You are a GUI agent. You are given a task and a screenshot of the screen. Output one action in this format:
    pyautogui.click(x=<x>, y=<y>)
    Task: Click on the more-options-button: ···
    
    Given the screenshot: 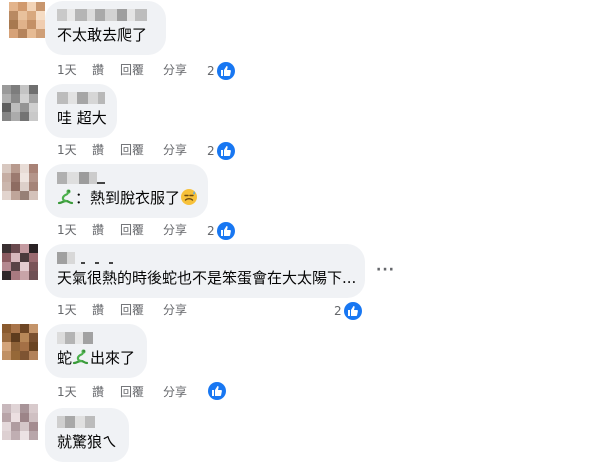 What is the action you would take?
    pyautogui.click(x=385, y=270)
    